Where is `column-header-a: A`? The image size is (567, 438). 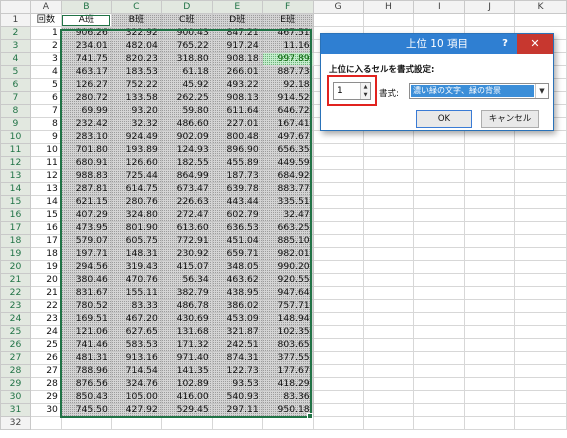 column-header-a: A is located at coordinates (45, 7).